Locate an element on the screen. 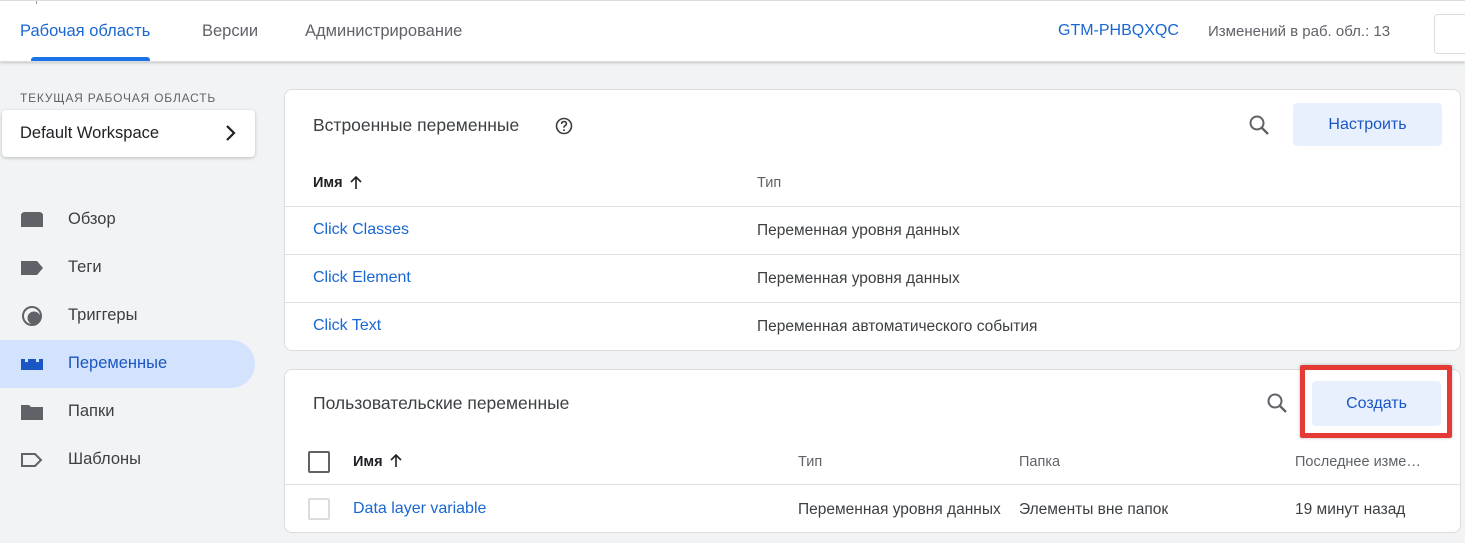 Image resolution: width=1465 pixels, height=543 pixels. sidebar-item-label: Обзор is located at coordinates (92, 219).